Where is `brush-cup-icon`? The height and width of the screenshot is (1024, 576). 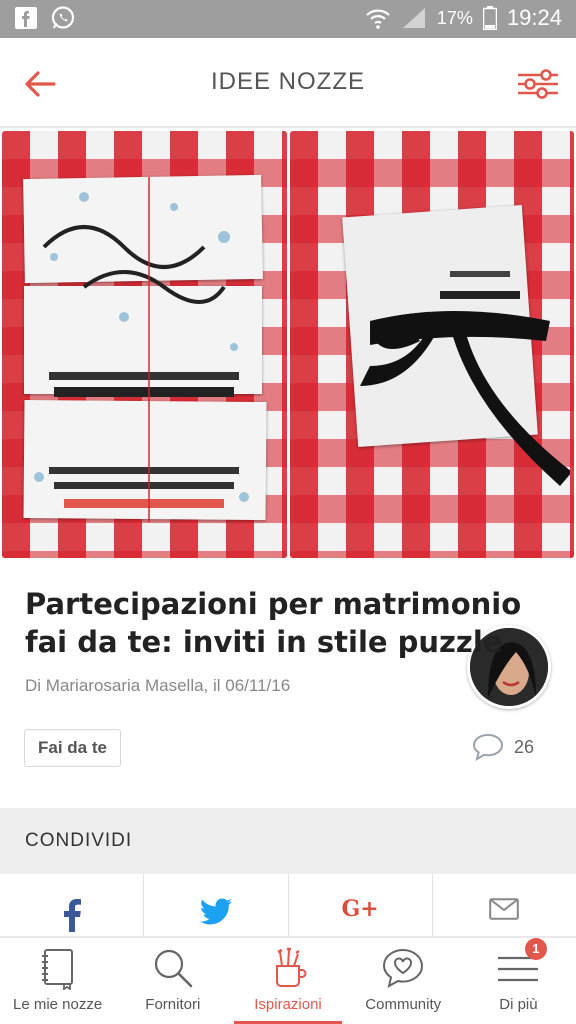
brush-cup-icon is located at coordinates (291, 967).